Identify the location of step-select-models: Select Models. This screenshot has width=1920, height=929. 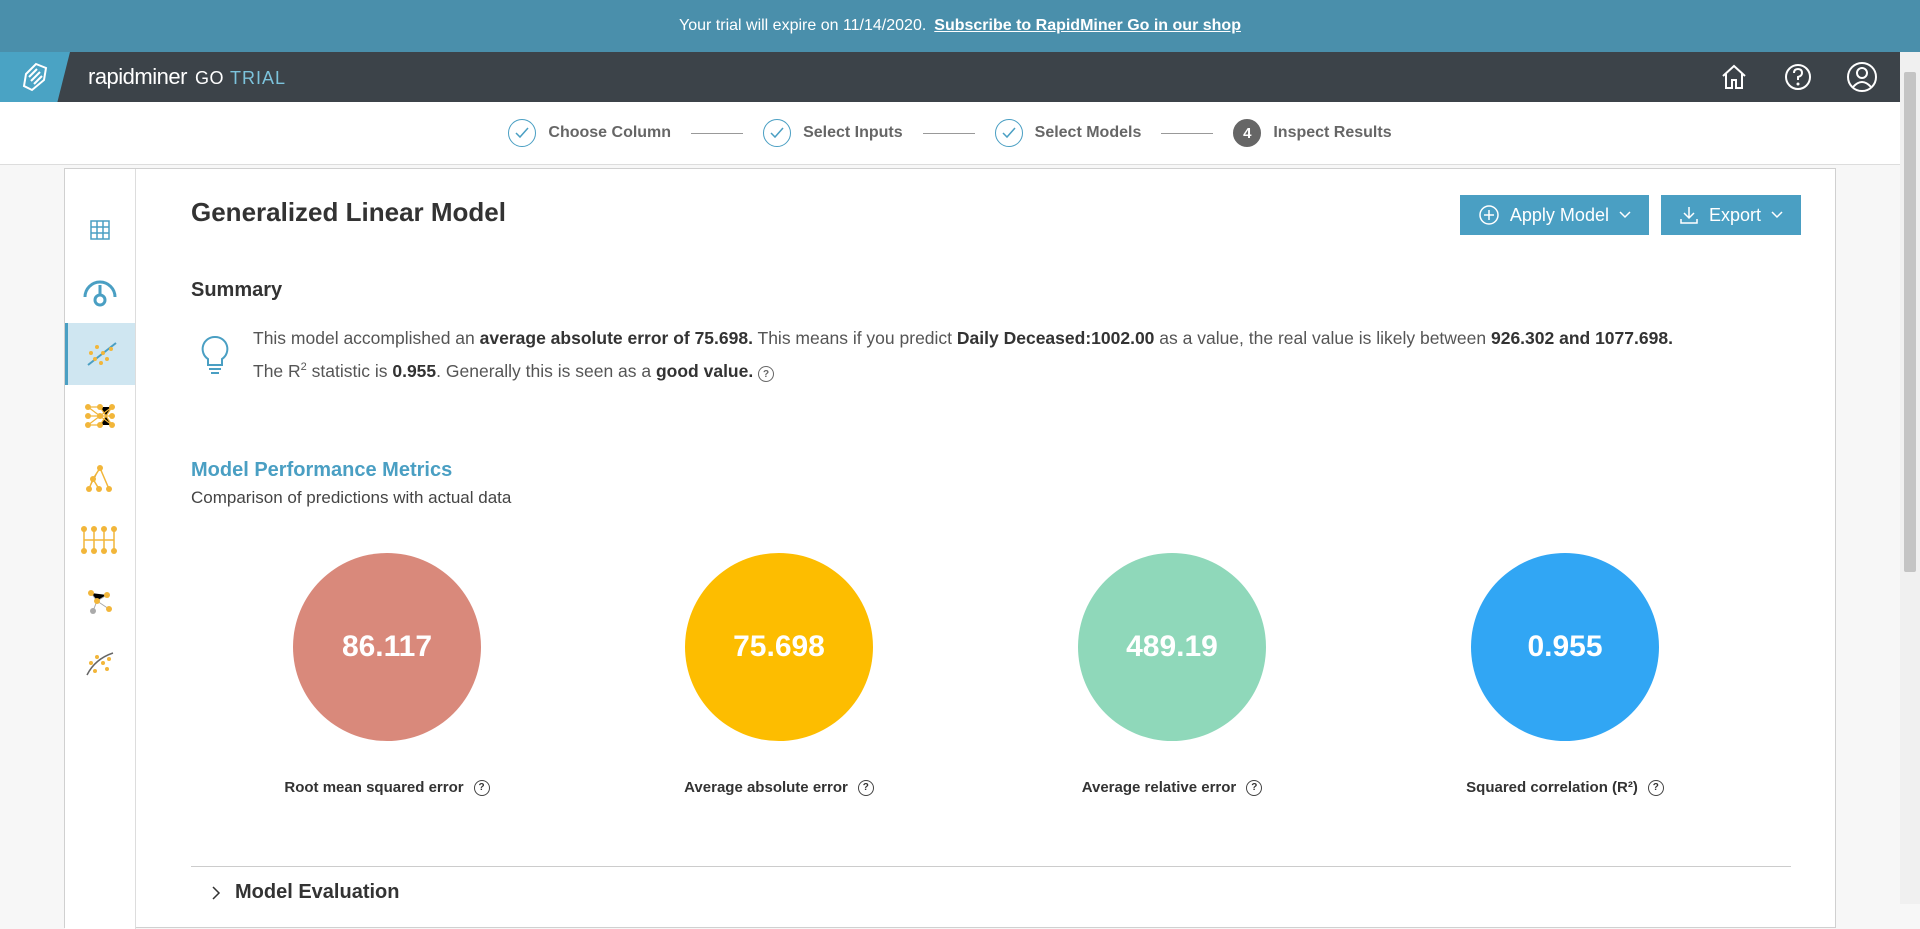
(1068, 133).